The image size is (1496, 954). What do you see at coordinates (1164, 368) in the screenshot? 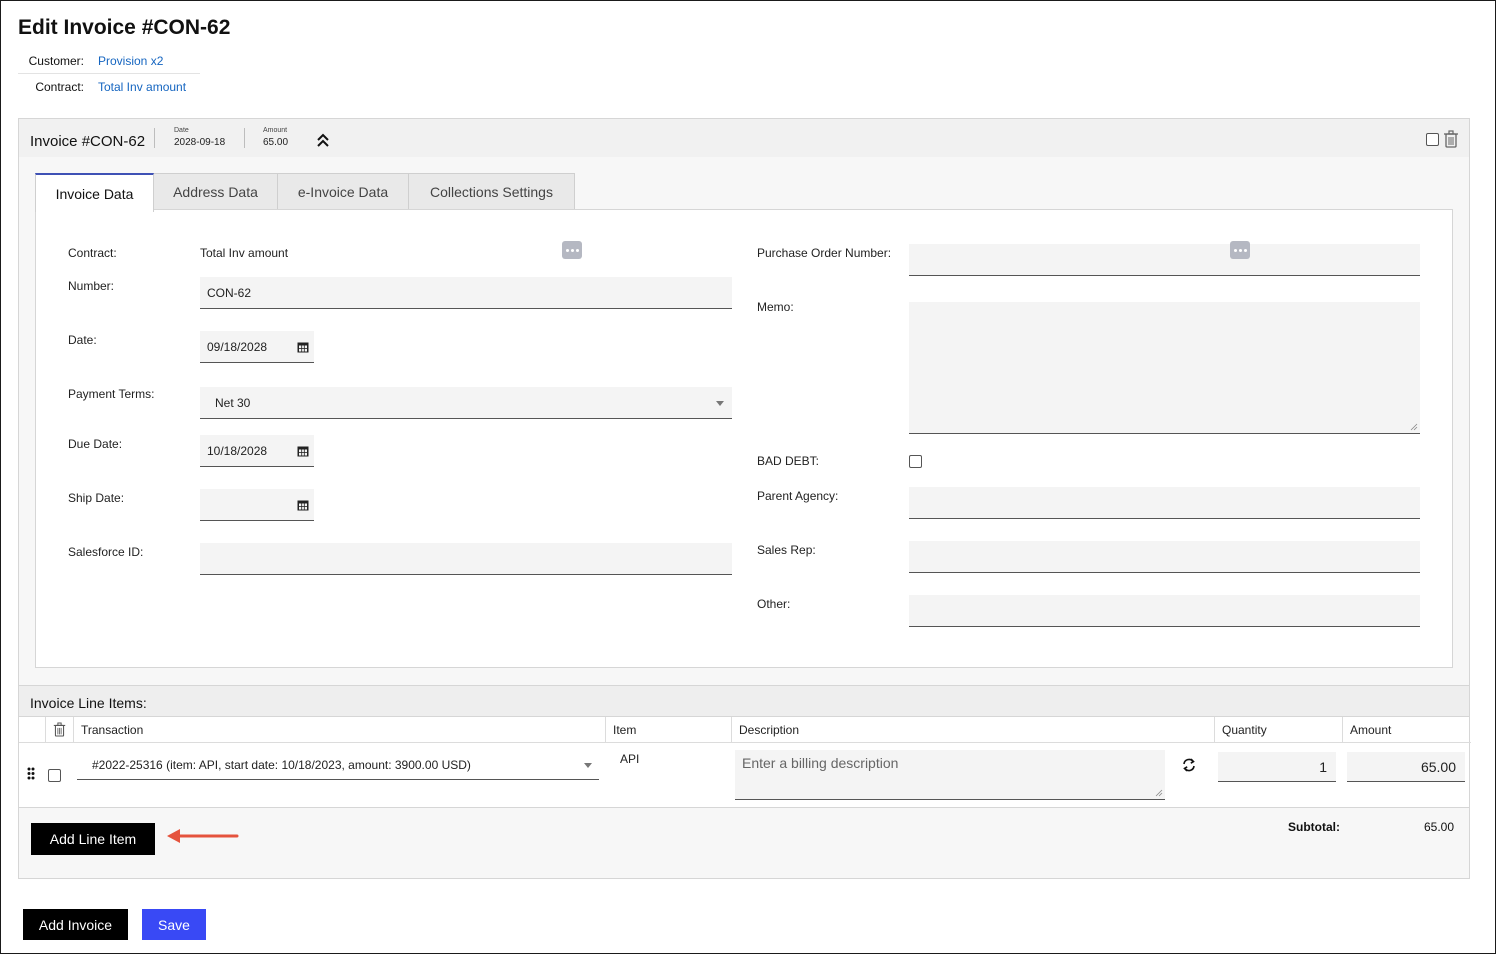
I see `memo-textarea` at bounding box center [1164, 368].